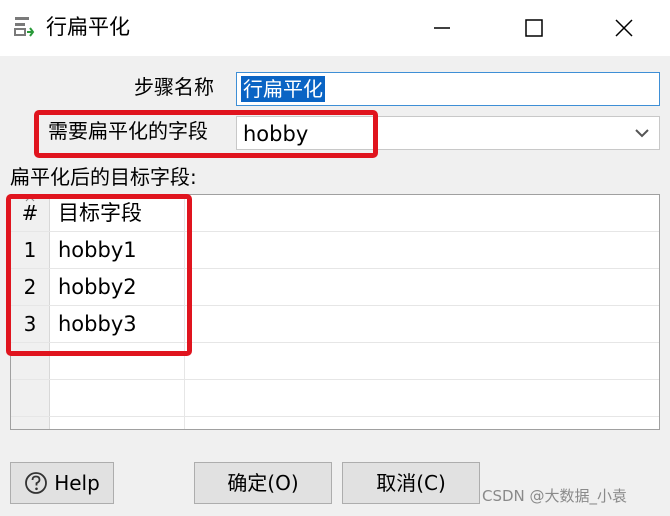 The height and width of the screenshot is (516, 670). Describe the element at coordinates (128, 131) in the screenshot. I see `field-to-flatten-label: 需要扁平化的字段` at that location.